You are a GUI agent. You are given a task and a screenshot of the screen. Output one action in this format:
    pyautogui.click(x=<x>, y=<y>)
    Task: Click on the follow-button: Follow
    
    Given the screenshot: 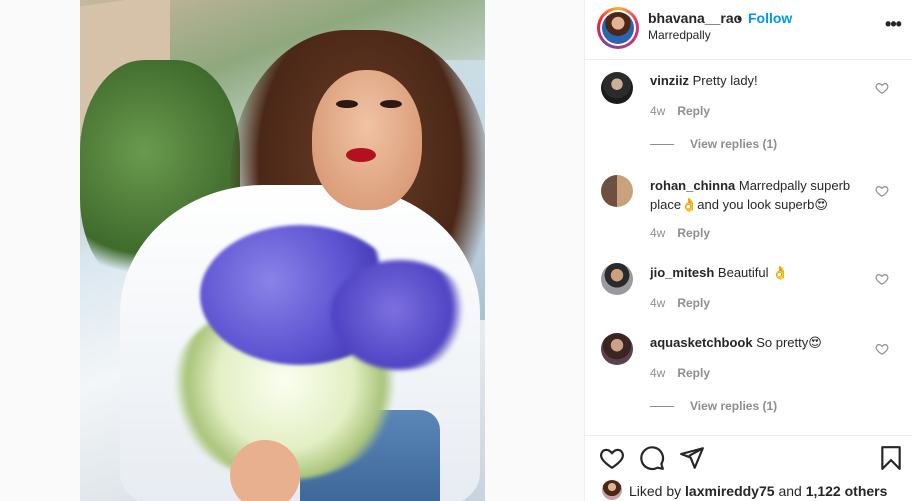 What is the action you would take?
    pyautogui.click(x=770, y=18)
    